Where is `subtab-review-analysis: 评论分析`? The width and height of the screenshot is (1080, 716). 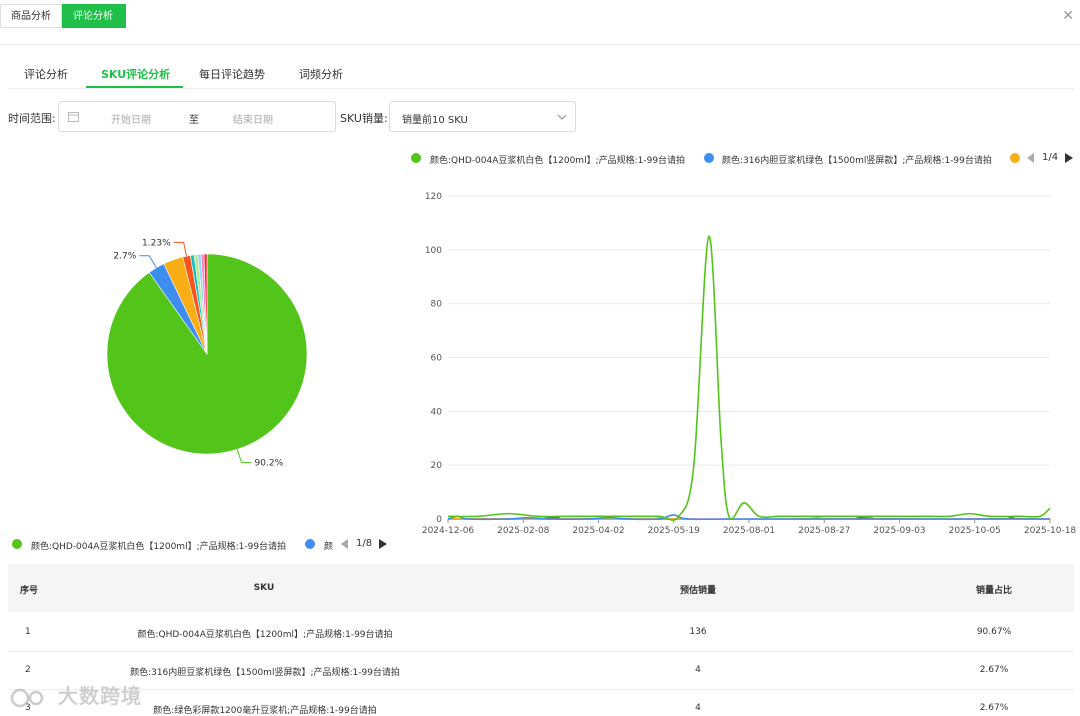
subtab-review-analysis: 评论分析 is located at coordinates (46, 74).